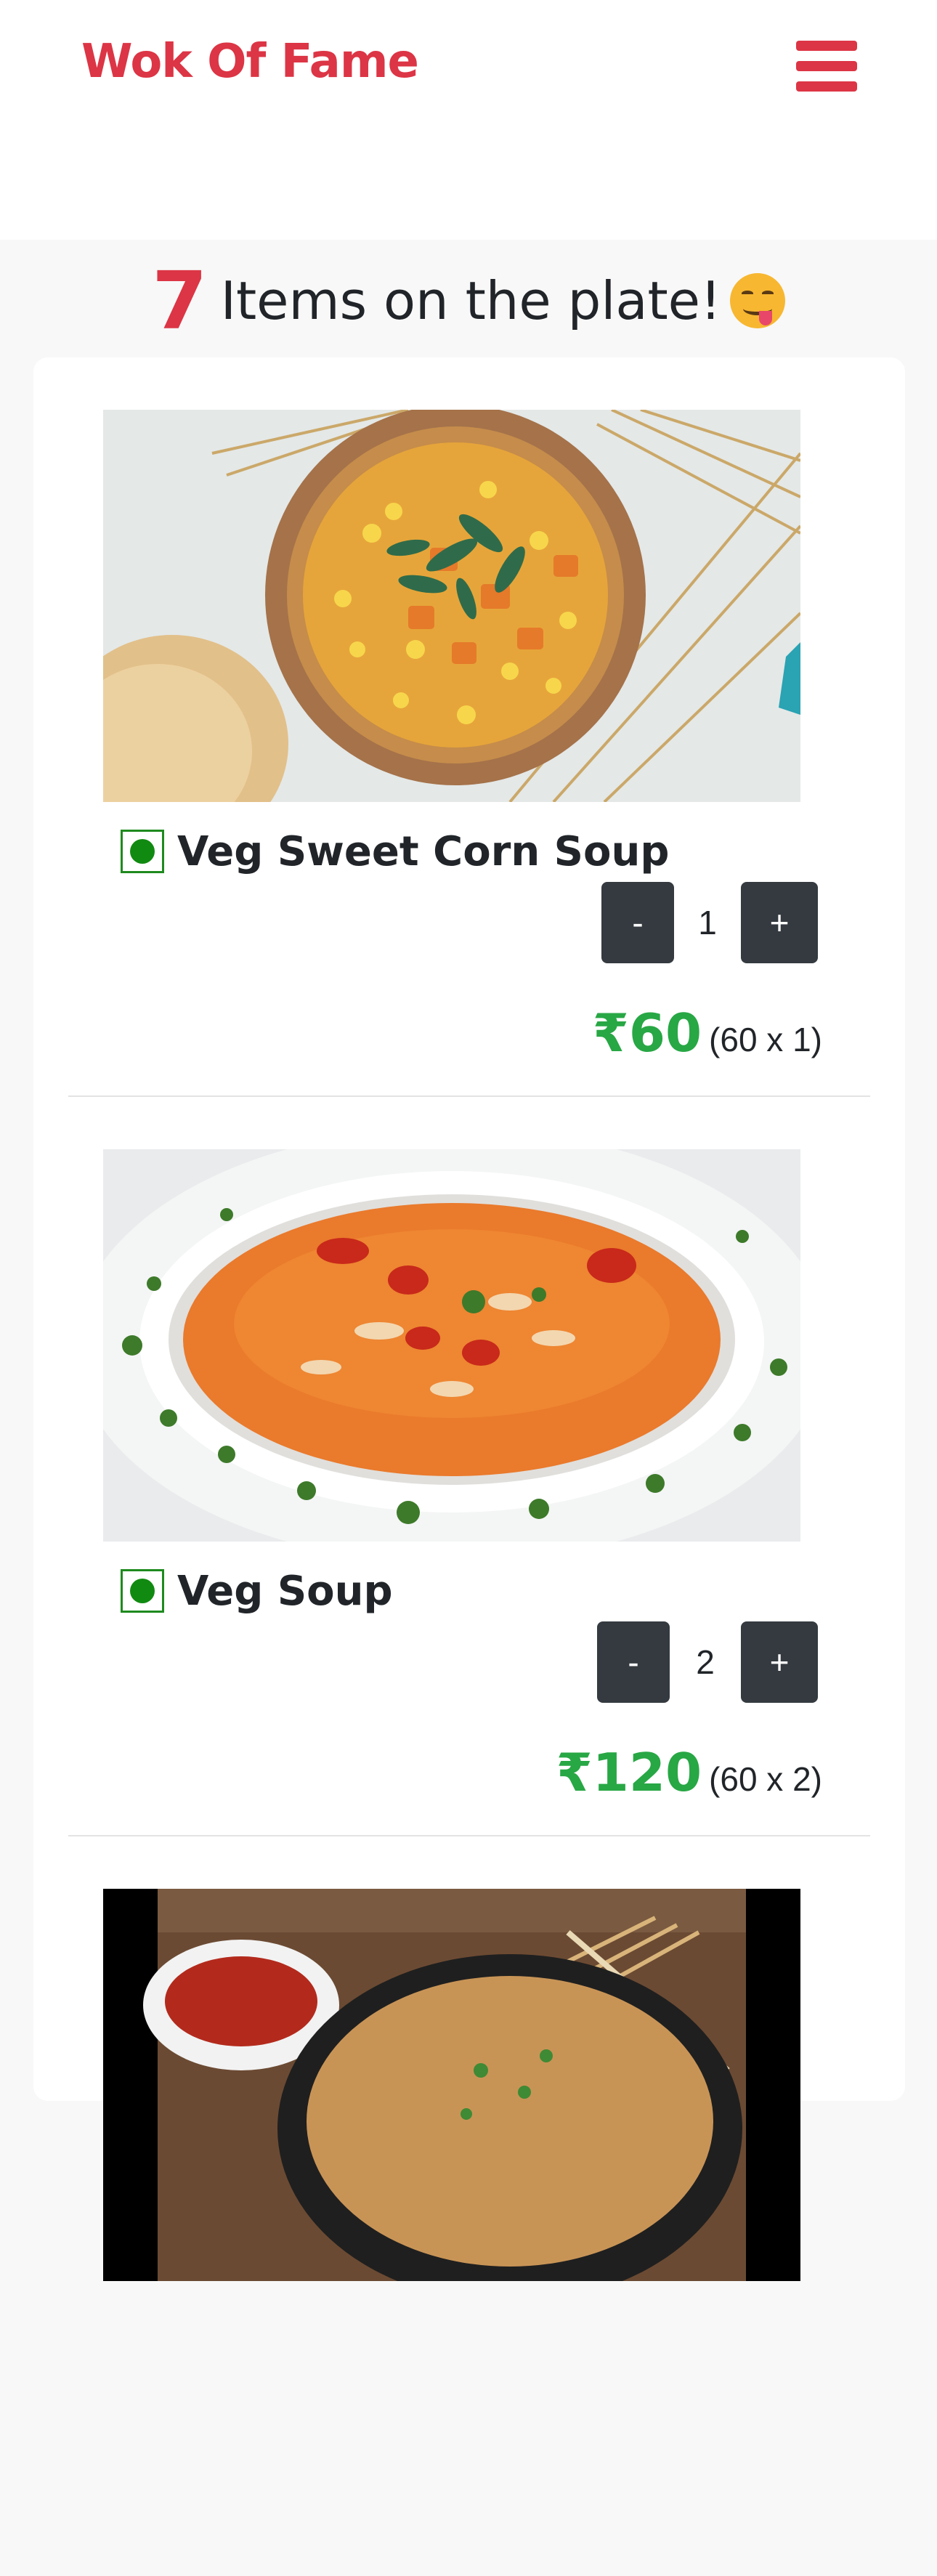 The width and height of the screenshot is (937, 2576). I want to click on plate-summary: 7 Items on the plate!, so click(468, 300).